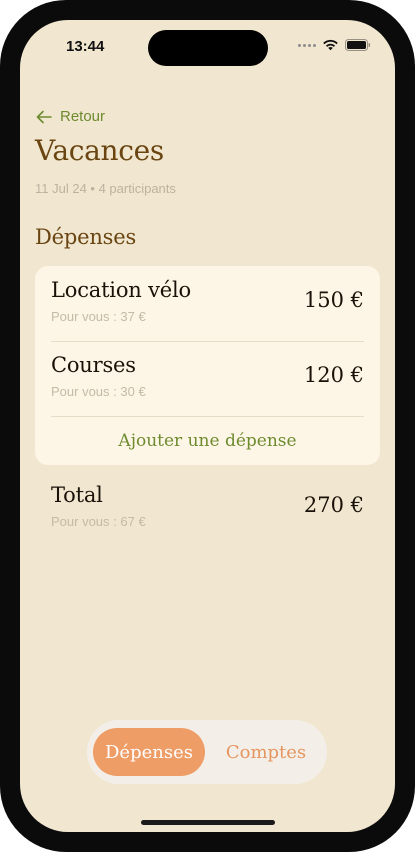 This screenshot has height=852, width=415. What do you see at coordinates (330, 45) in the screenshot?
I see `wifi-icon` at bounding box center [330, 45].